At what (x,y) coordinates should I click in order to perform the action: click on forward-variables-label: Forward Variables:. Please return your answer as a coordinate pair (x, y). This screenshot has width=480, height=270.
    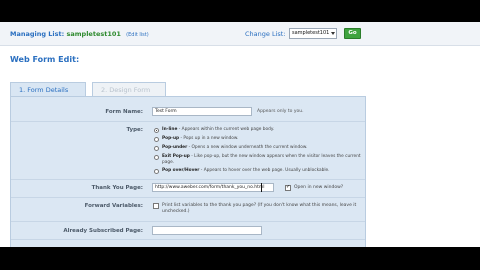
    Looking at the image, I should click on (113, 206).